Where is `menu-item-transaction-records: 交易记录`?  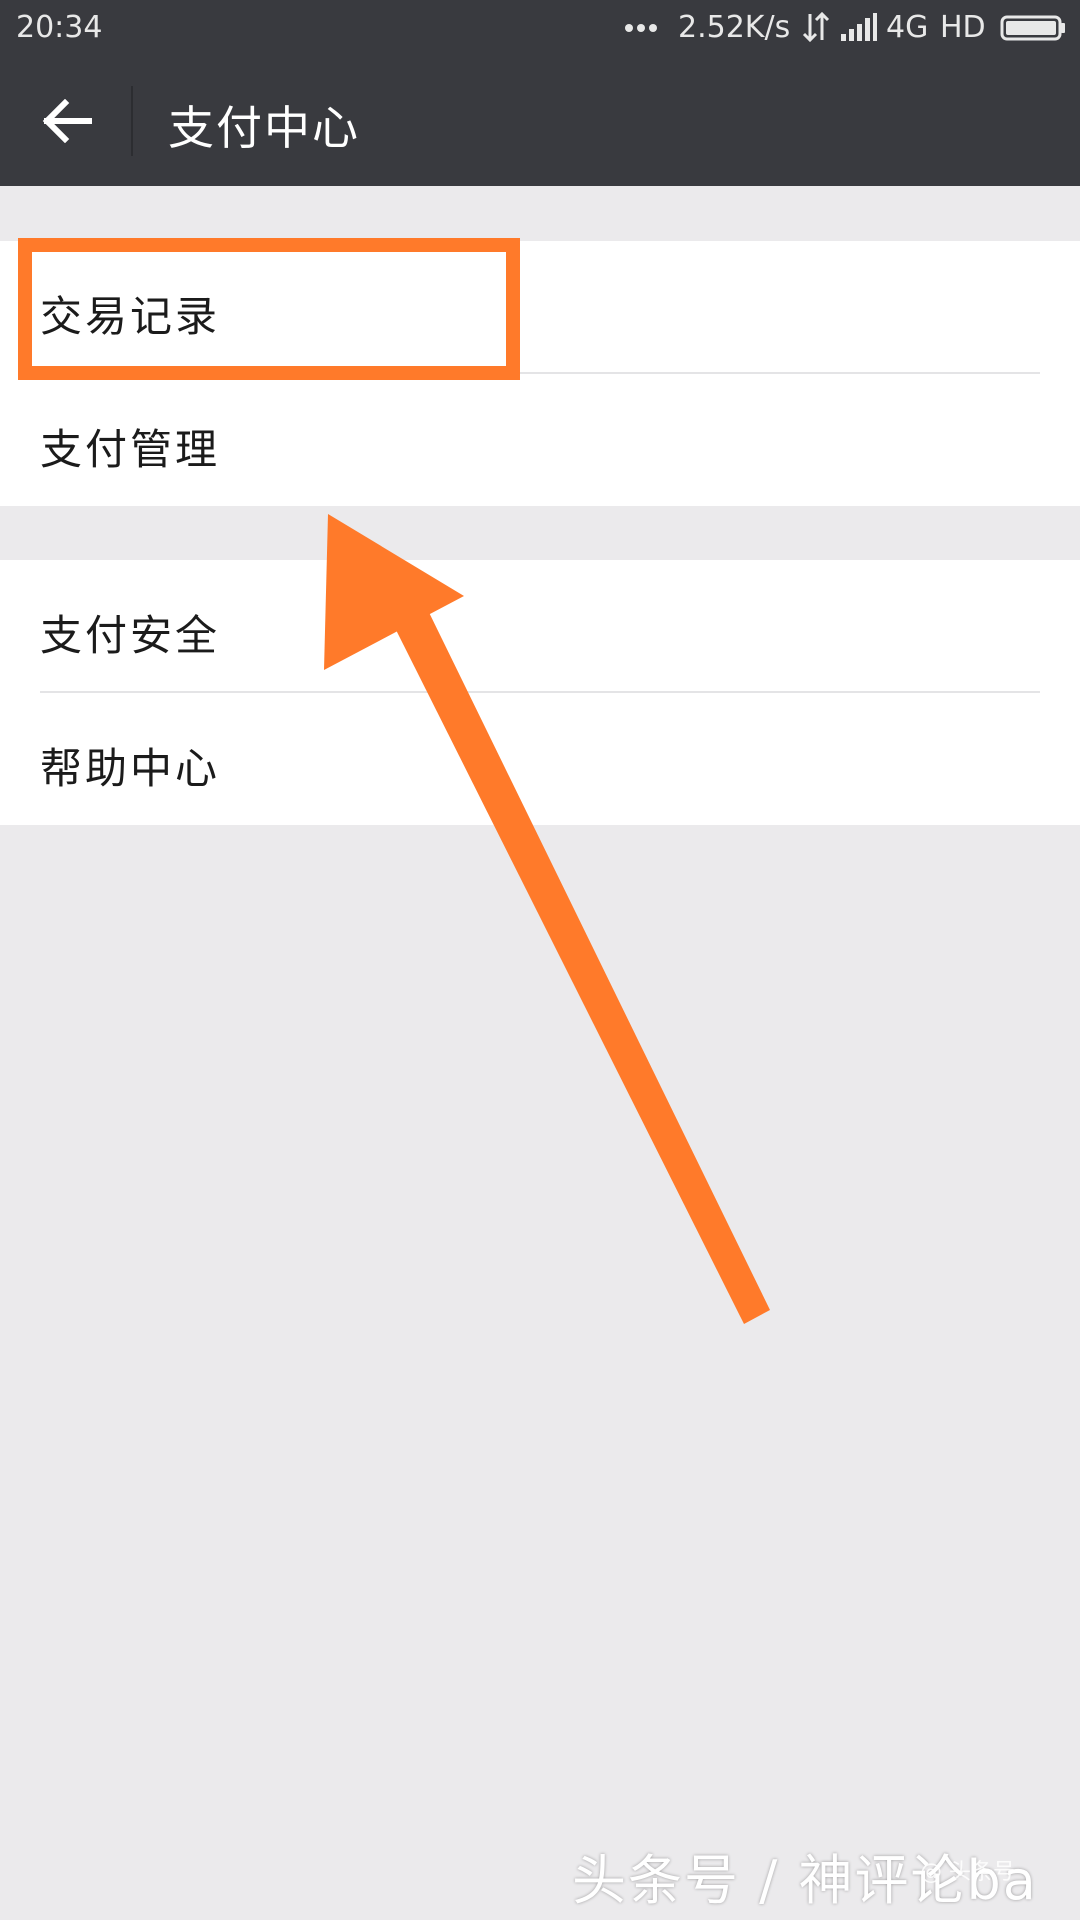
menu-item-transaction-records: 交易记录 is located at coordinates (540, 307).